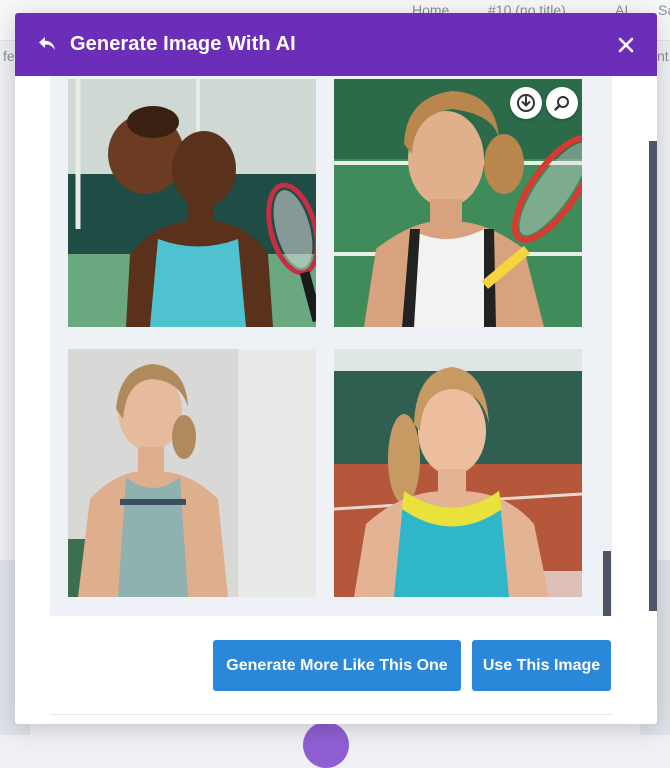  I want to click on download-icon, so click(526, 103).